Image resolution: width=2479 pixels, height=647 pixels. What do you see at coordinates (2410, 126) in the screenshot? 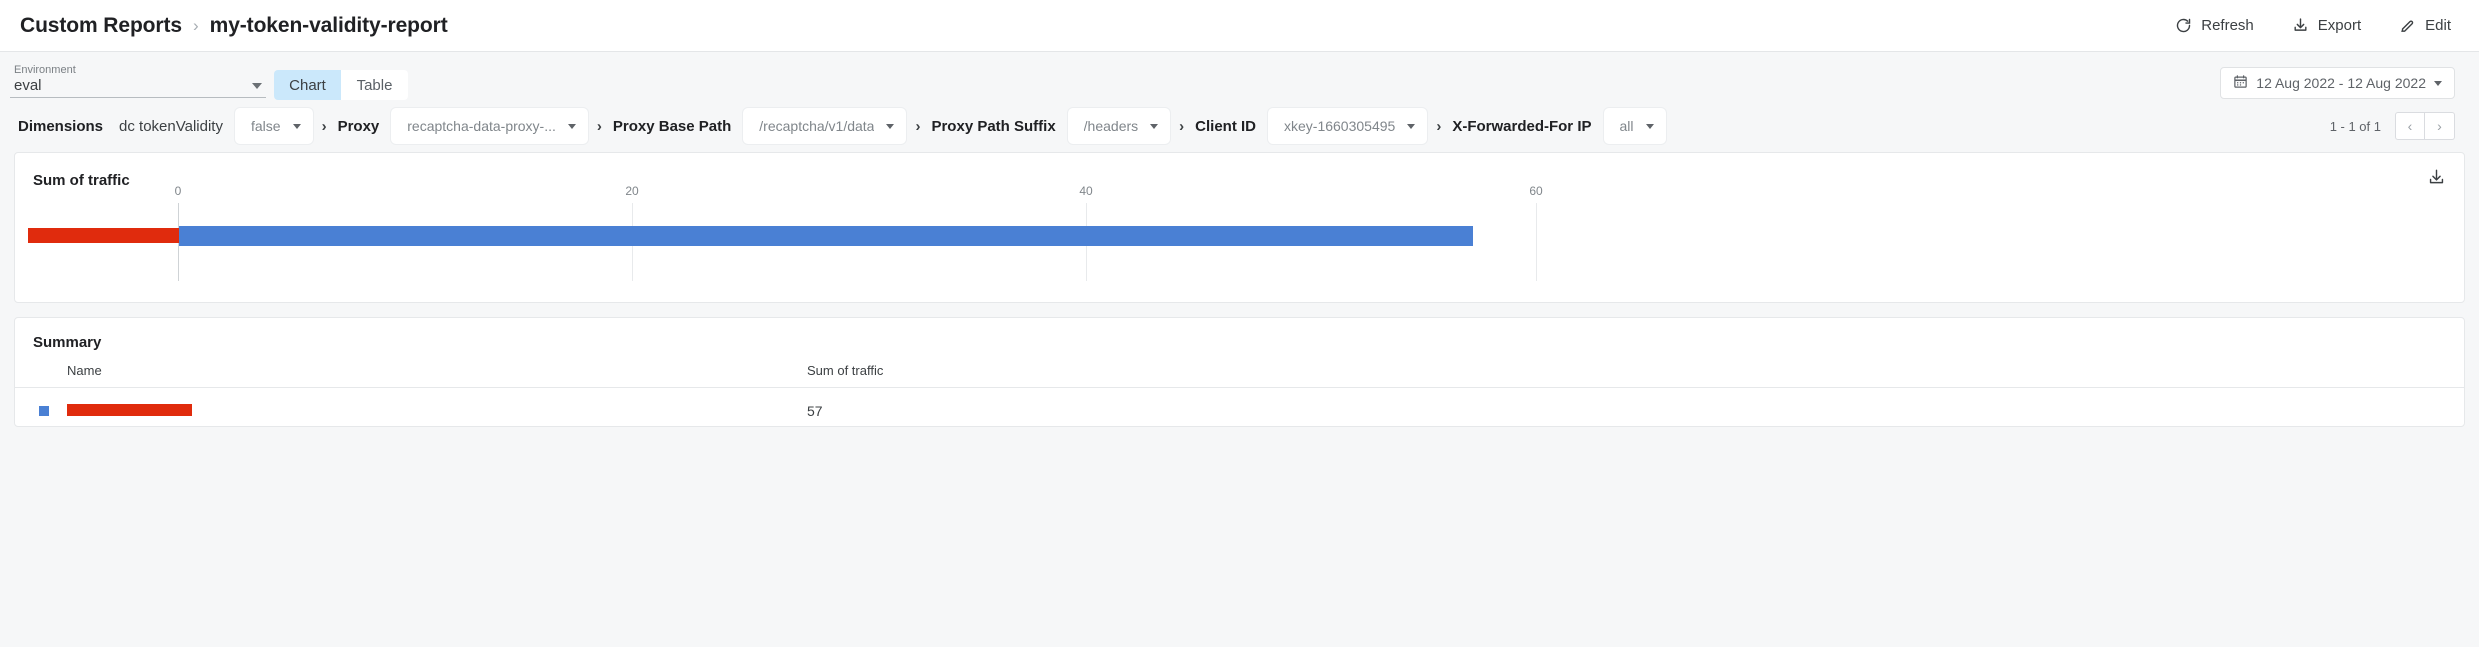
I see `pagination-prev-button: ‹` at bounding box center [2410, 126].